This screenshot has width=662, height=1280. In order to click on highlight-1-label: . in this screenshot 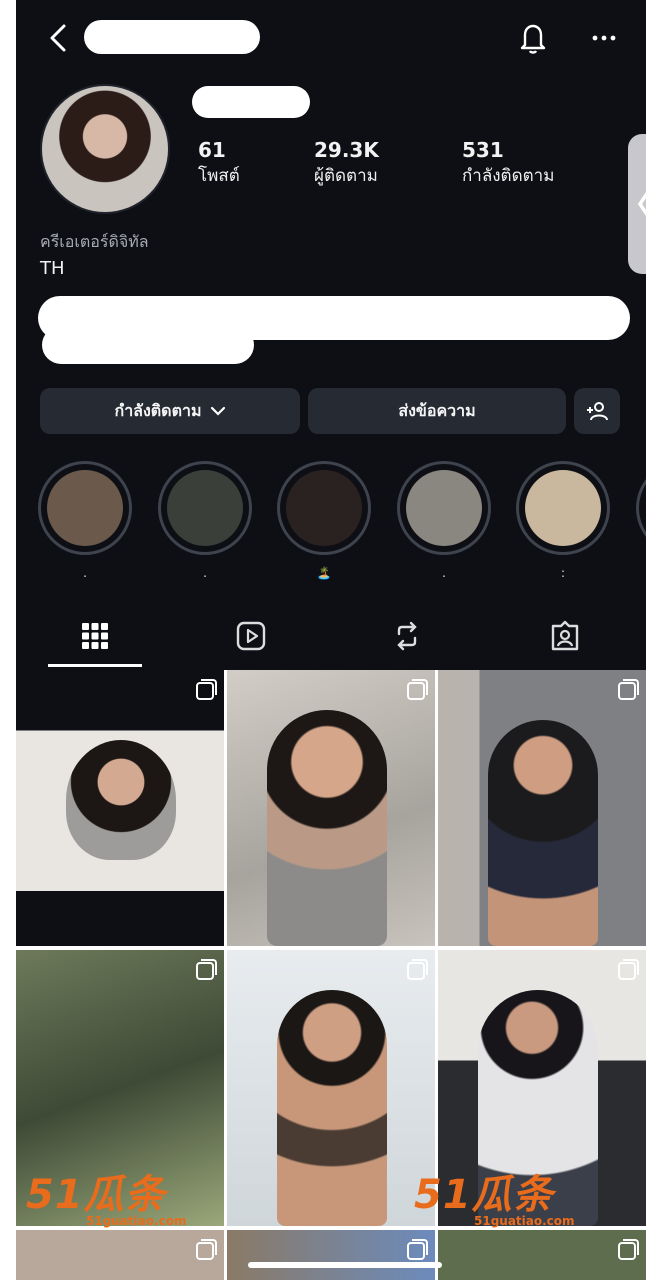, I will do `click(85, 573)`.